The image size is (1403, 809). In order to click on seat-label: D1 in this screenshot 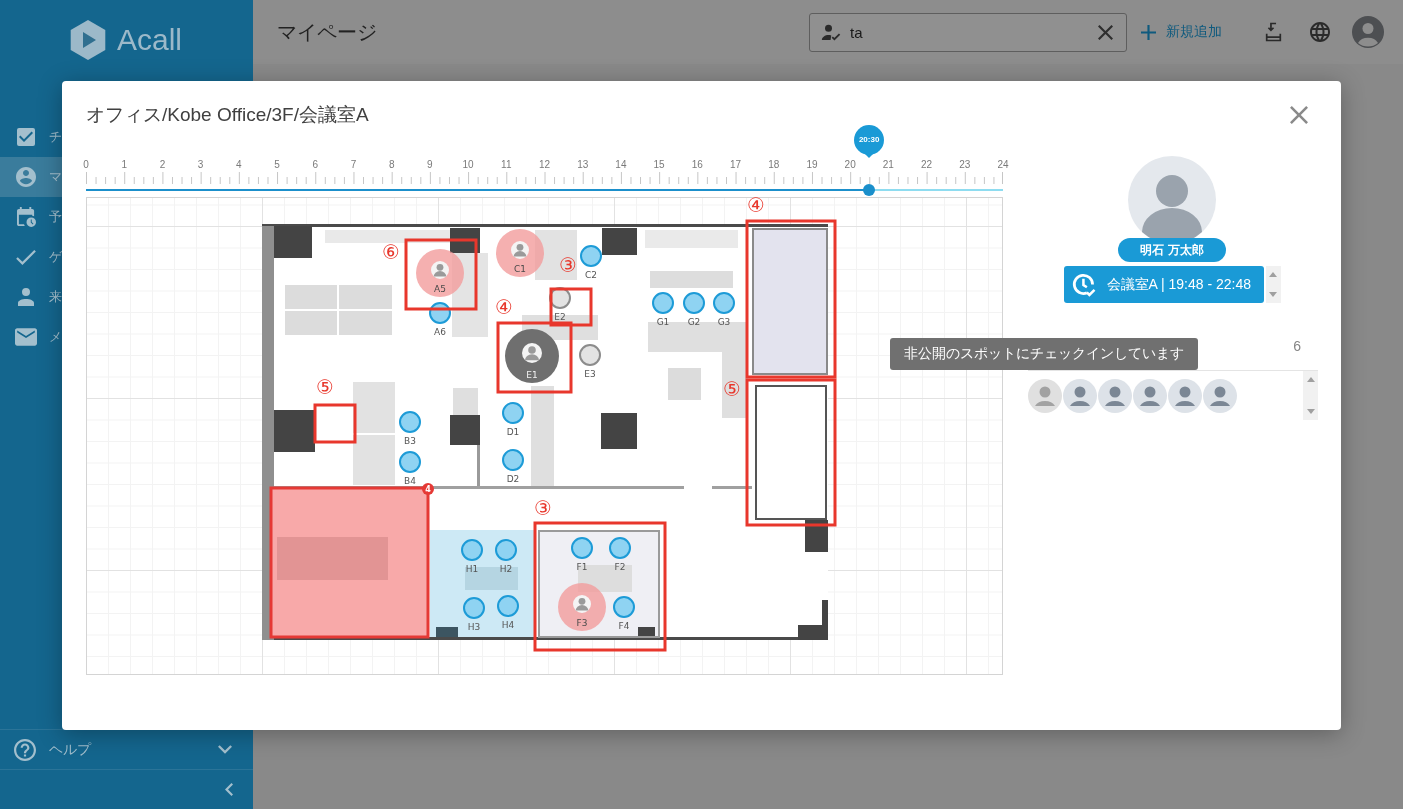, I will do `click(513, 432)`.